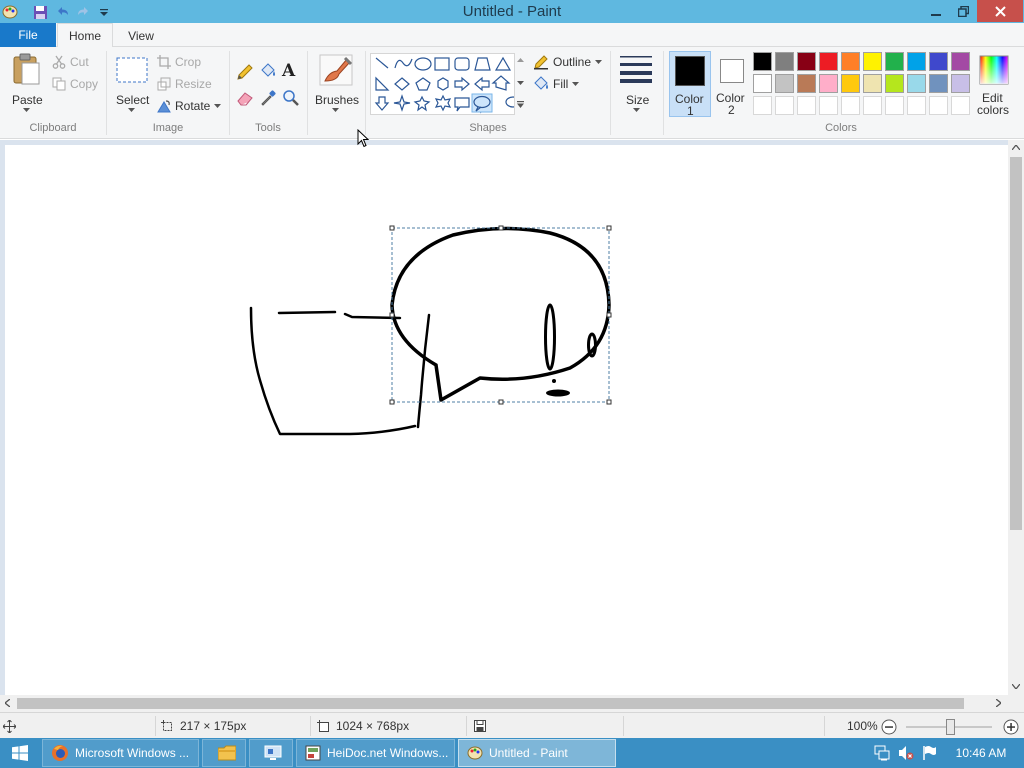 Image resolution: width=1024 pixels, height=768 pixels. What do you see at coordinates (141, 35) in the screenshot?
I see `tab-view: View` at bounding box center [141, 35].